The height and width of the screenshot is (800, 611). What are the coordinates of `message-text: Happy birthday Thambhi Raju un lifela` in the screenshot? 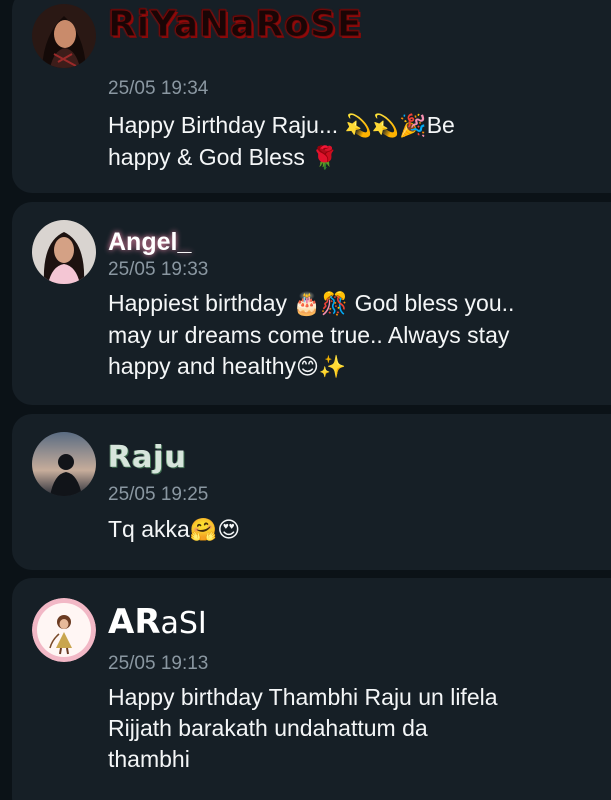 It's located at (303, 697).